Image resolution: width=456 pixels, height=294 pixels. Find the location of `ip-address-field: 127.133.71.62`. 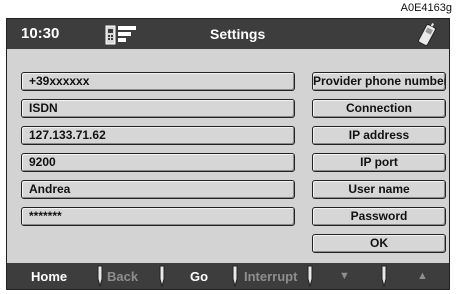

ip-address-field: 127.133.71.62 is located at coordinates (158, 135).